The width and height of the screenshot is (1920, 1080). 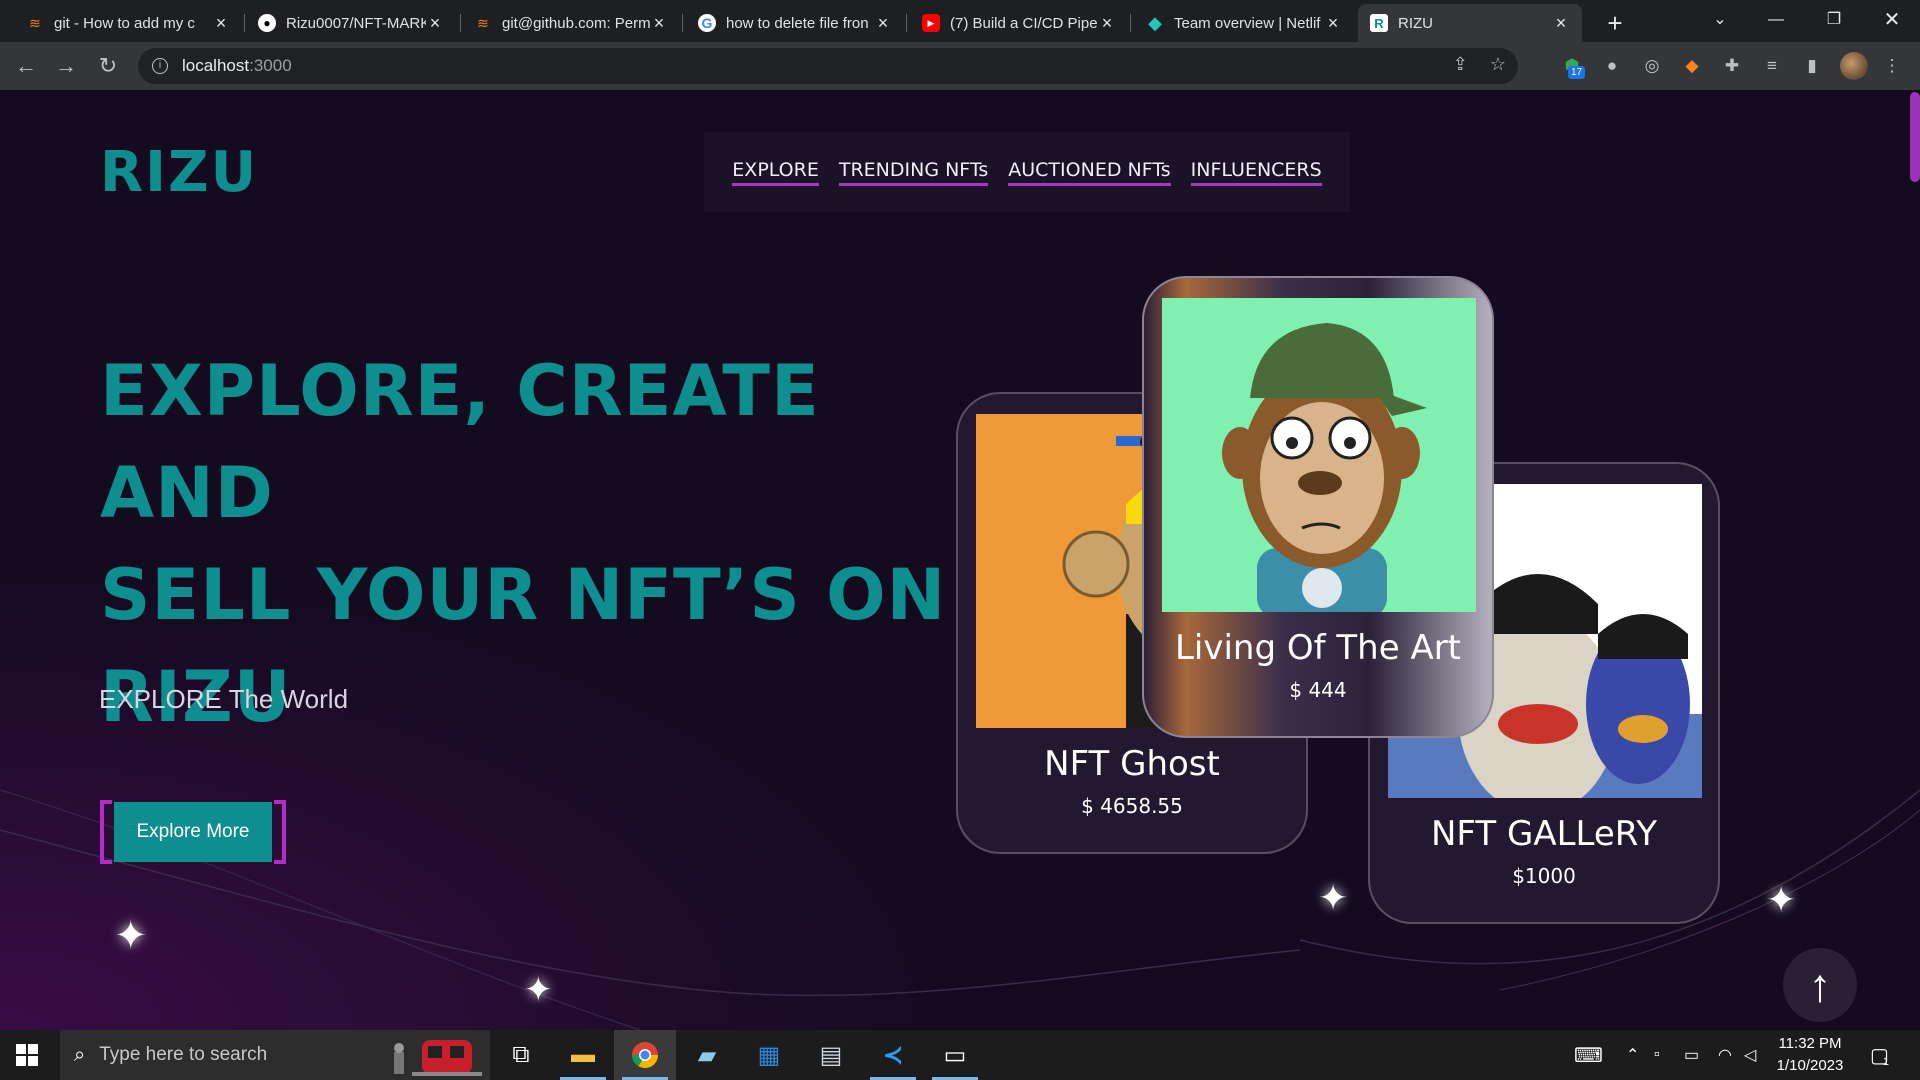 What do you see at coordinates (1732, 66) in the screenshot?
I see `extensions-puzzle-icon: ✚` at bounding box center [1732, 66].